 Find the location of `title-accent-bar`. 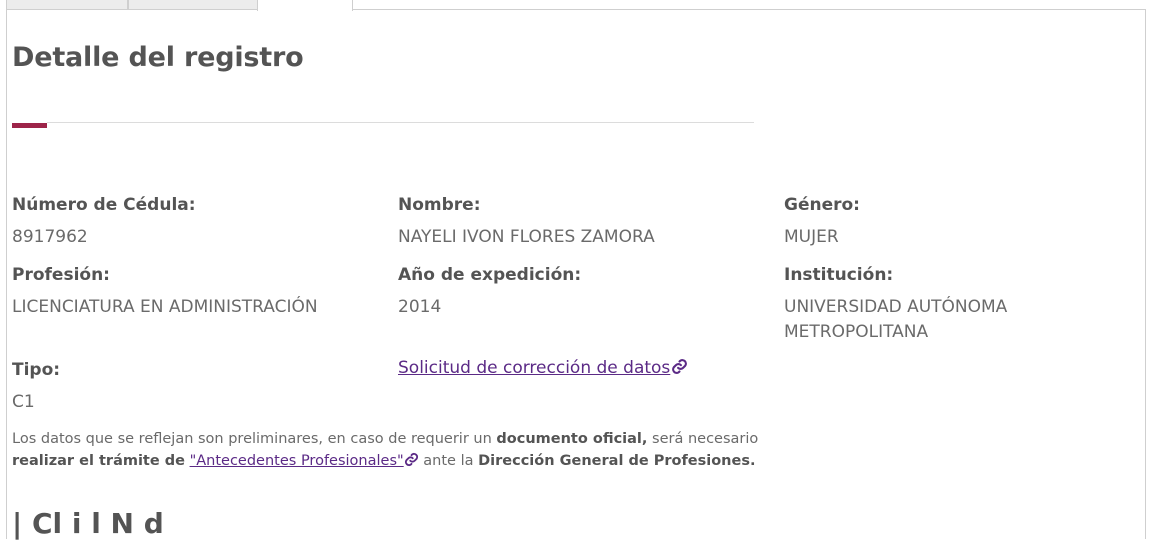

title-accent-bar is located at coordinates (29, 125).